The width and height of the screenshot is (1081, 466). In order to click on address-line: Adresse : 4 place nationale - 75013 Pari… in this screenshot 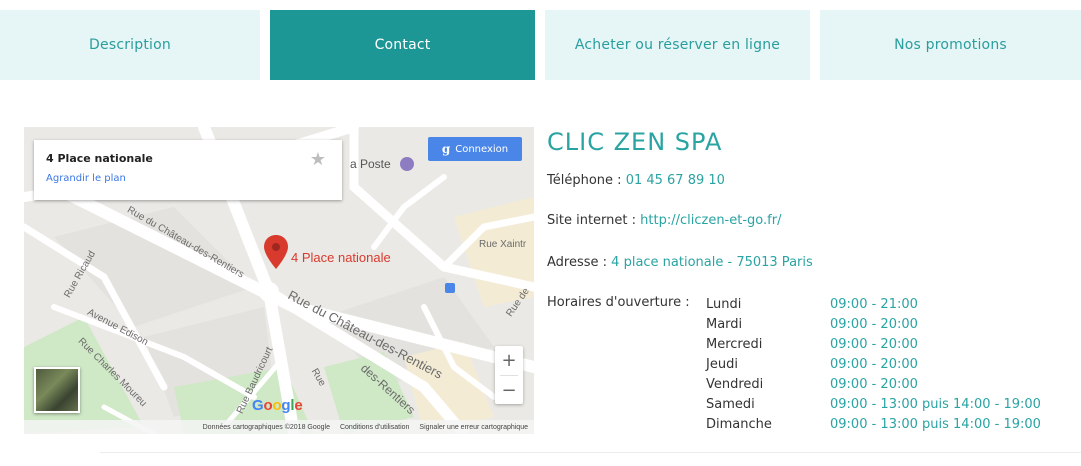, I will do `click(680, 262)`.